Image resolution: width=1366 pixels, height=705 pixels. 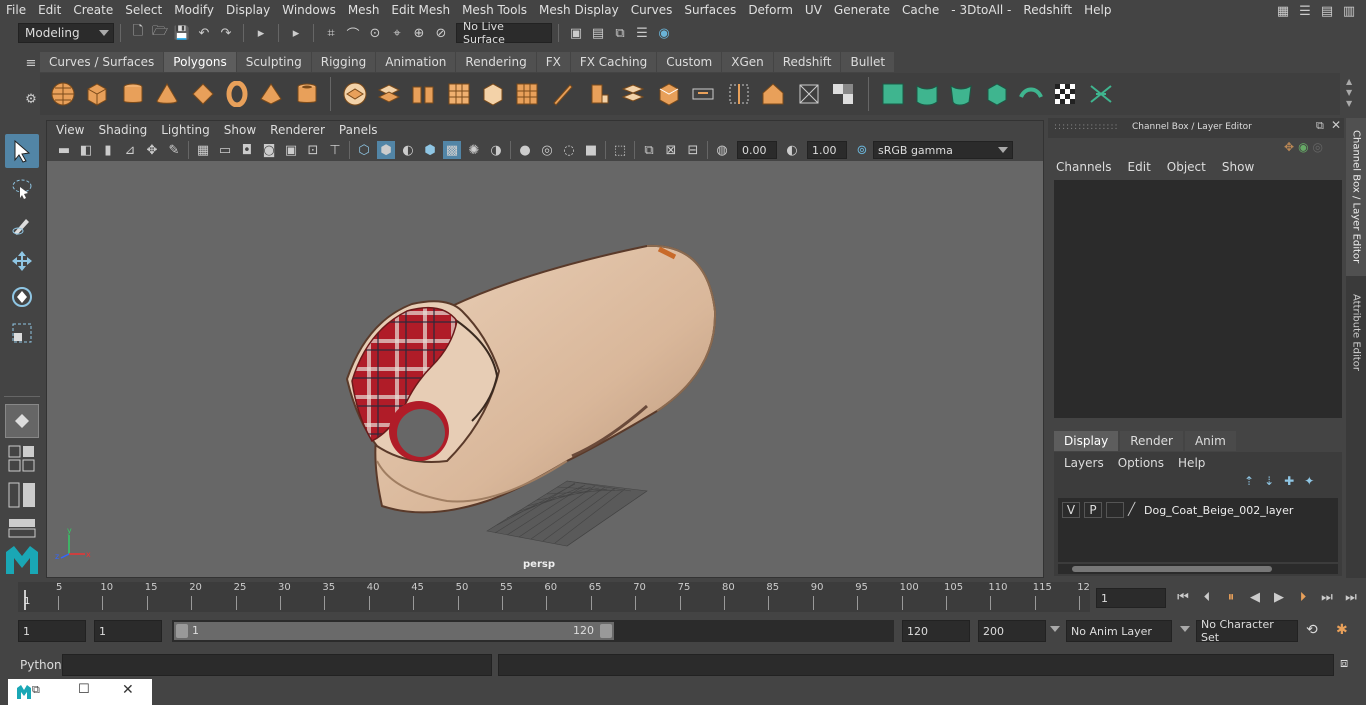 I want to click on bridge-icon, so click(x=633, y=94).